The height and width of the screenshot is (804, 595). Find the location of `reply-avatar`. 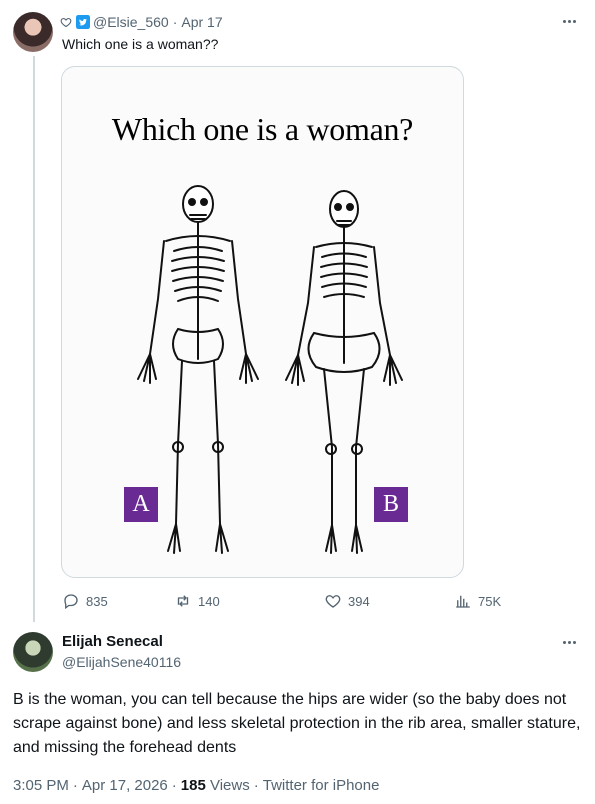

reply-avatar is located at coordinates (33, 652).